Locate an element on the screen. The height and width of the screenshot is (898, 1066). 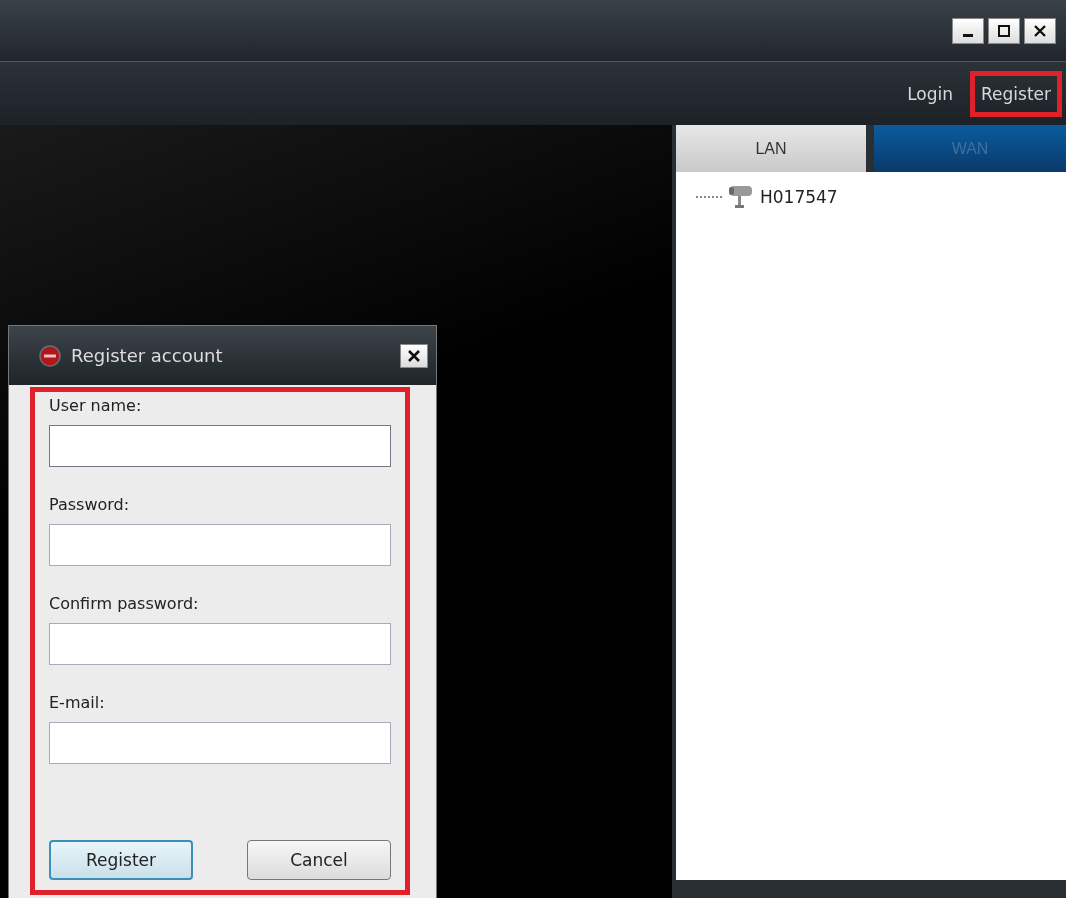
device-name: H017547 is located at coordinates (799, 197).